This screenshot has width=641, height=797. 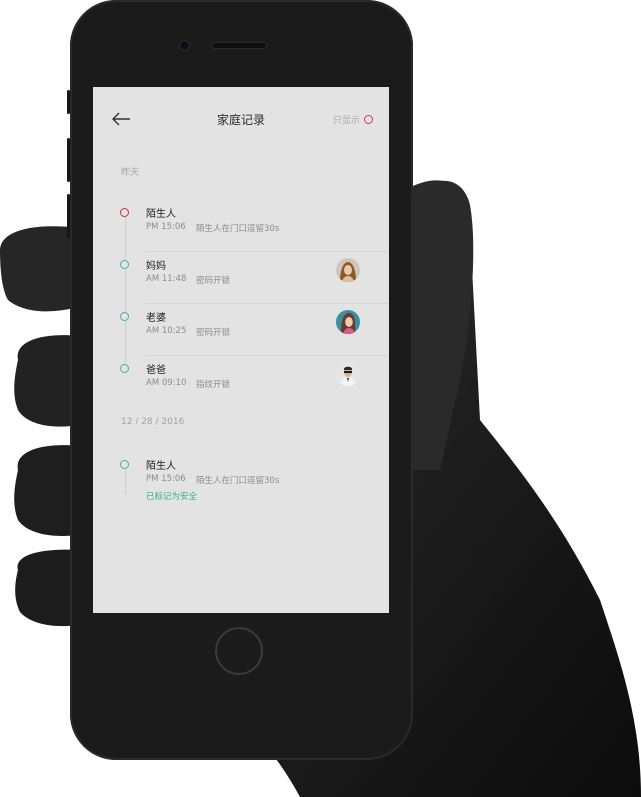 I want to click on list-item: 妈妈 AM 11:48 密码开锁, so click(x=241, y=279).